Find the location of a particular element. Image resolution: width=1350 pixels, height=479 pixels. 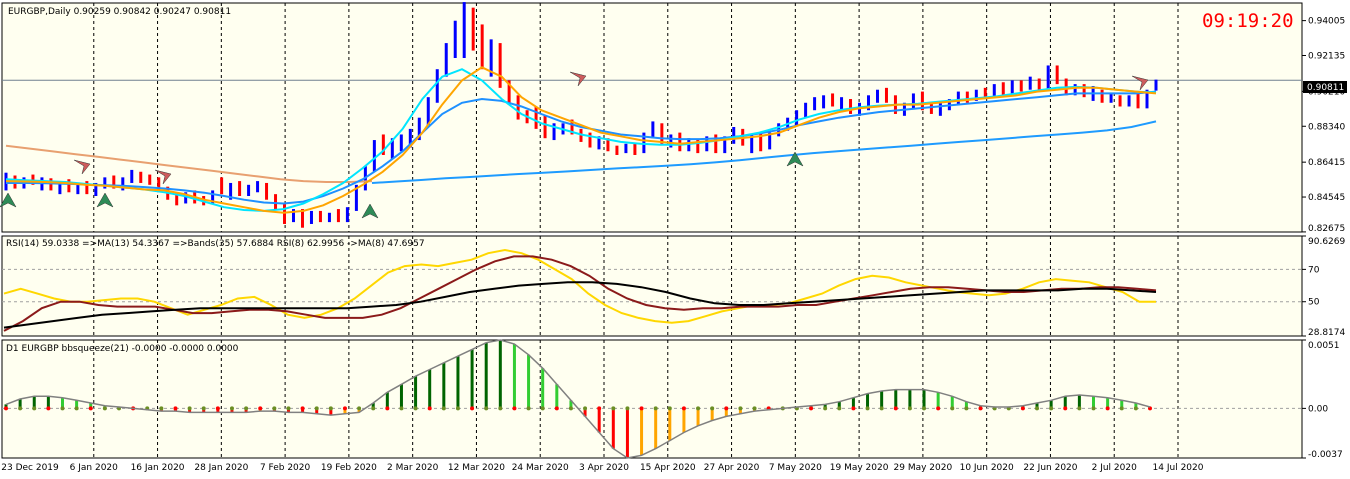

clock-display: 09:19:20 is located at coordinates (1248, 21).